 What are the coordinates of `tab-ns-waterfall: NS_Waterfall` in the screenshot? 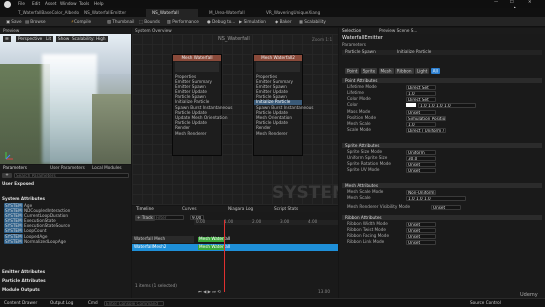 It's located at (172, 13).